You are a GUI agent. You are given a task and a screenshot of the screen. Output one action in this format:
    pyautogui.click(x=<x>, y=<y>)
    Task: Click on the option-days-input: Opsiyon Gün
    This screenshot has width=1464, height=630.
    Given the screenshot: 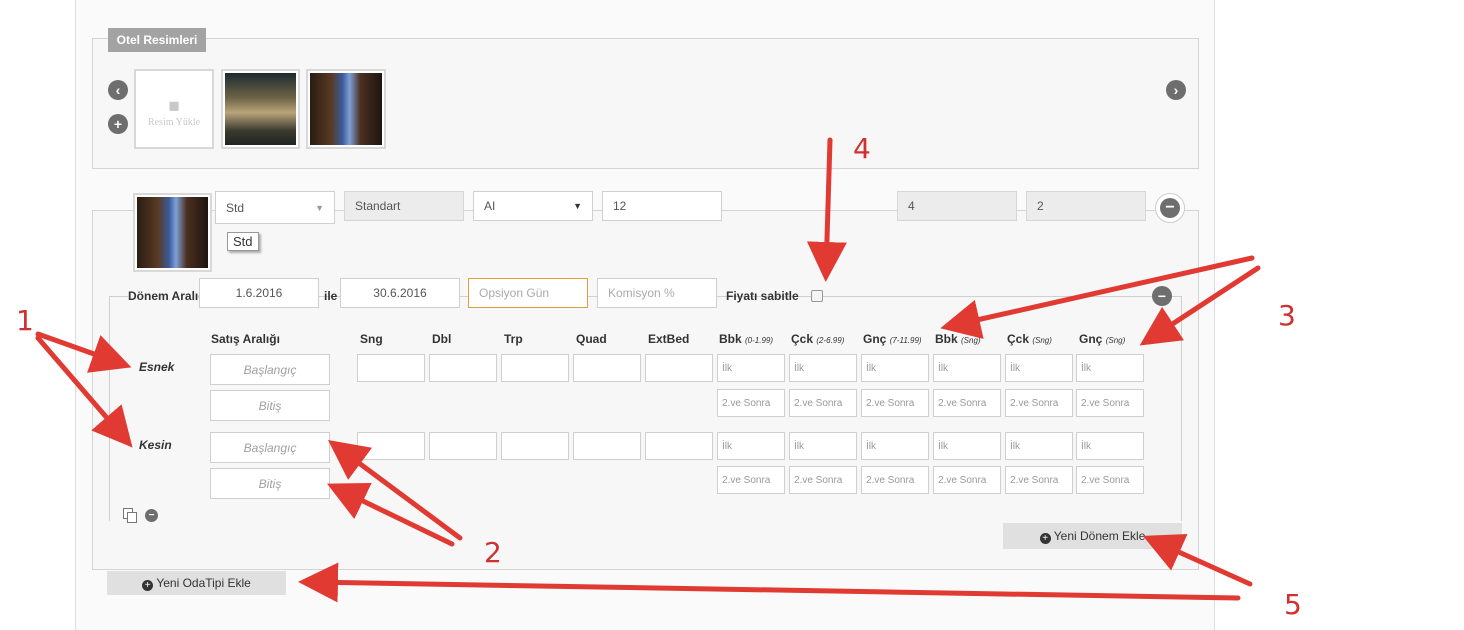 What is the action you would take?
    pyautogui.click(x=528, y=293)
    